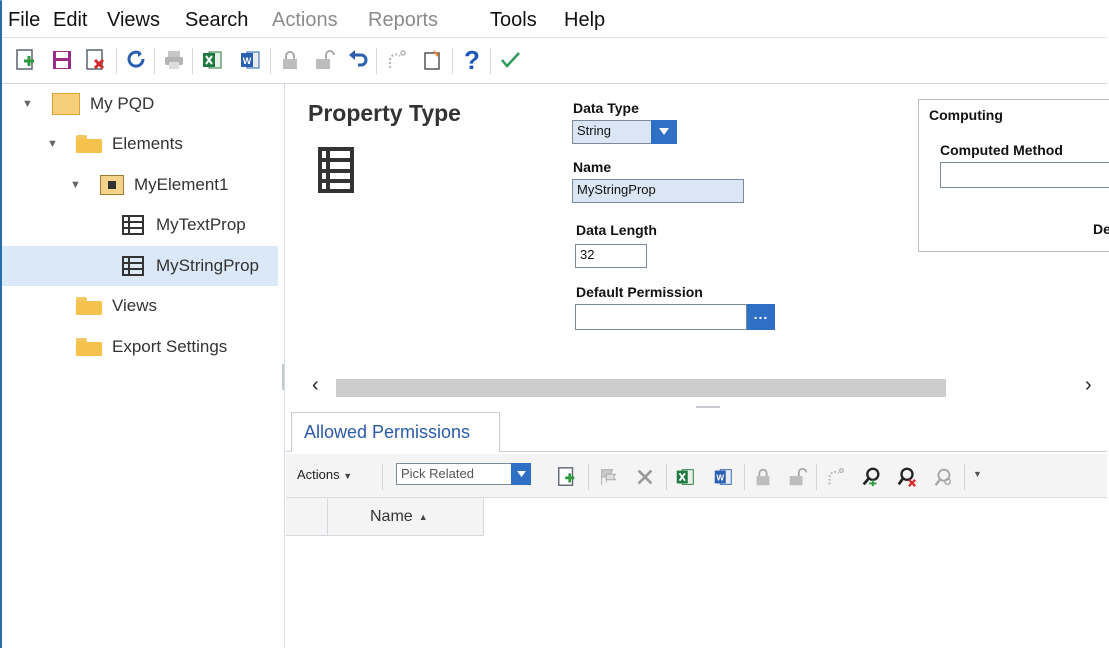 This screenshot has height=650, width=1109. What do you see at coordinates (641, 388) in the screenshot?
I see `scroll-thumb` at bounding box center [641, 388].